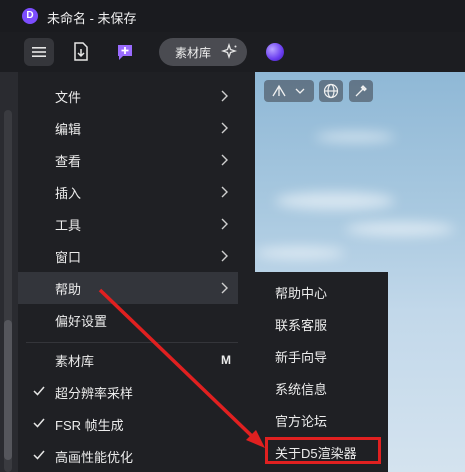 The height and width of the screenshot is (472, 465). What do you see at coordinates (275, 52) in the screenshot?
I see `ai-orb-icon` at bounding box center [275, 52].